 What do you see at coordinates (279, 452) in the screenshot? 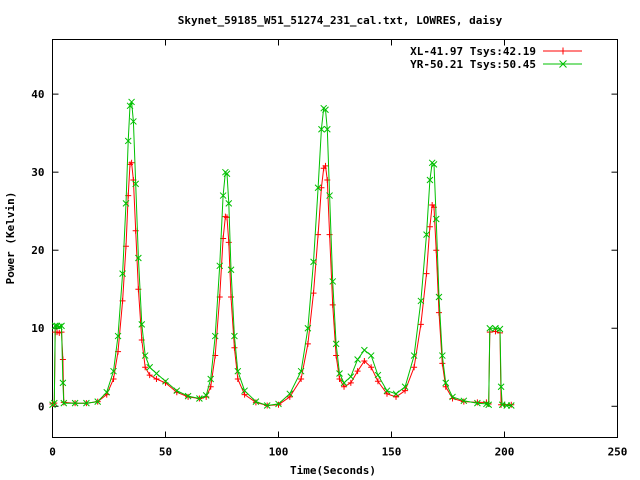
I see `x-tick-label: 100` at bounding box center [279, 452].